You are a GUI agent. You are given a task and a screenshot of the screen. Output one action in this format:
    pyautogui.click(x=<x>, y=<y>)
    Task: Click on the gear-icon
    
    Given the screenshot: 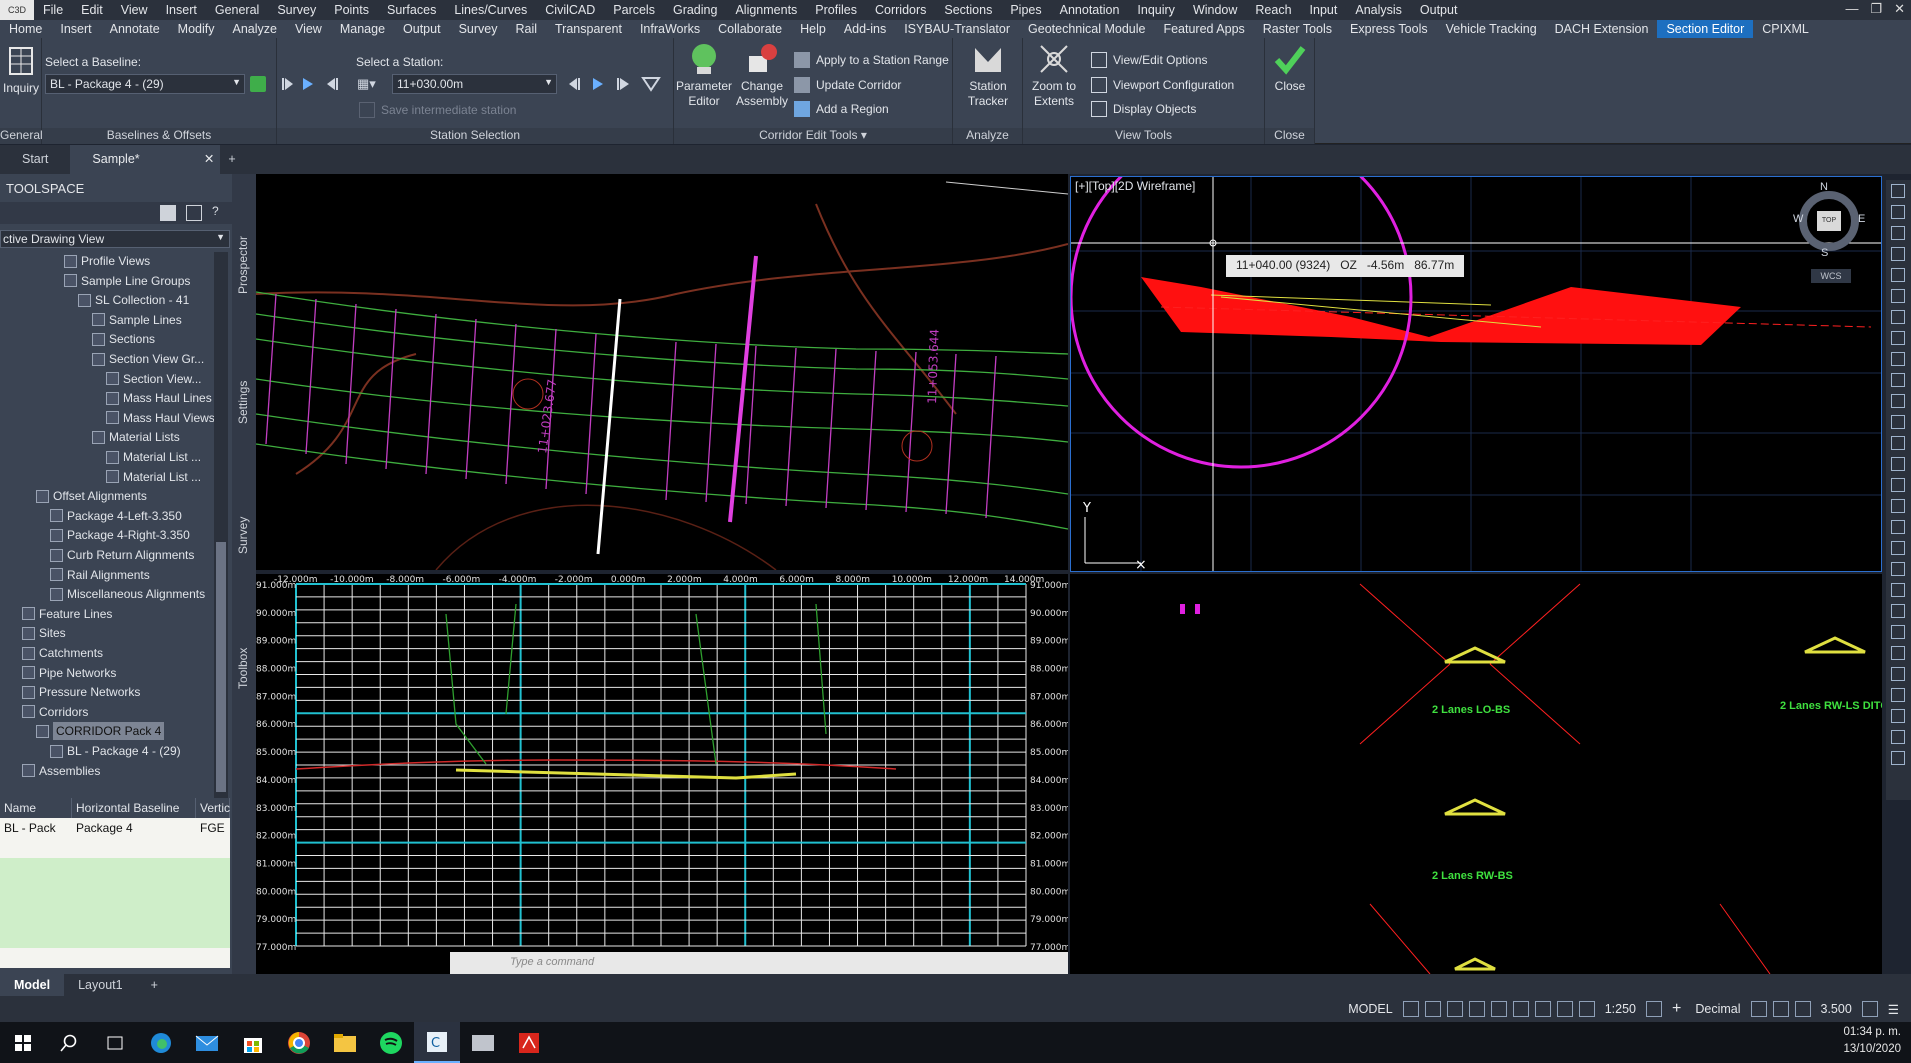 What is the action you would take?
    pyautogui.click(x=1654, y=1009)
    